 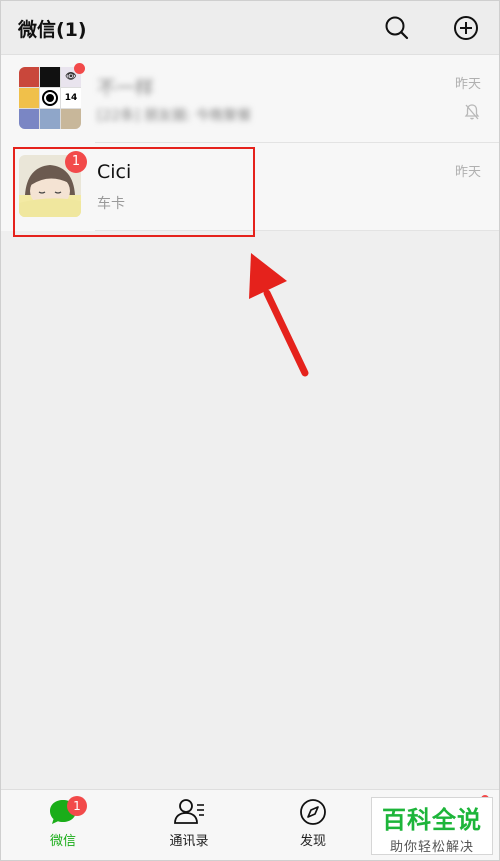 I want to click on group-avatar: 👁 14, so click(x=50, y=98).